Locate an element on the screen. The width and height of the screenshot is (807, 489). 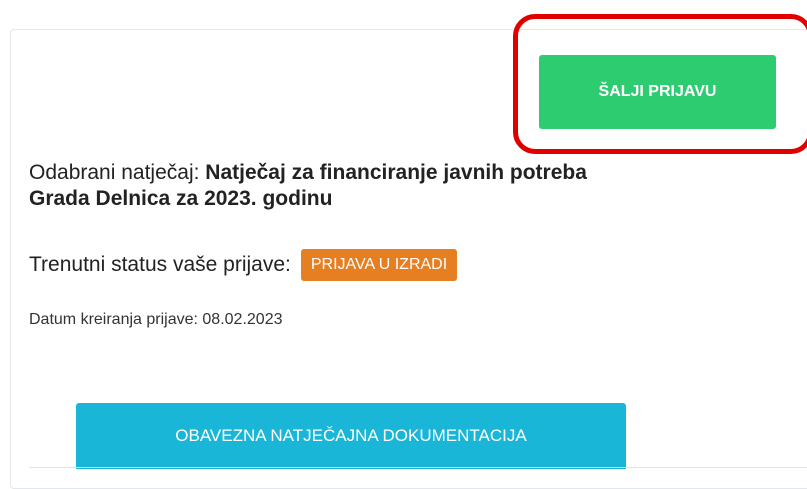
send-application-button: ŠALJI PRIJAVU is located at coordinates (657, 92).